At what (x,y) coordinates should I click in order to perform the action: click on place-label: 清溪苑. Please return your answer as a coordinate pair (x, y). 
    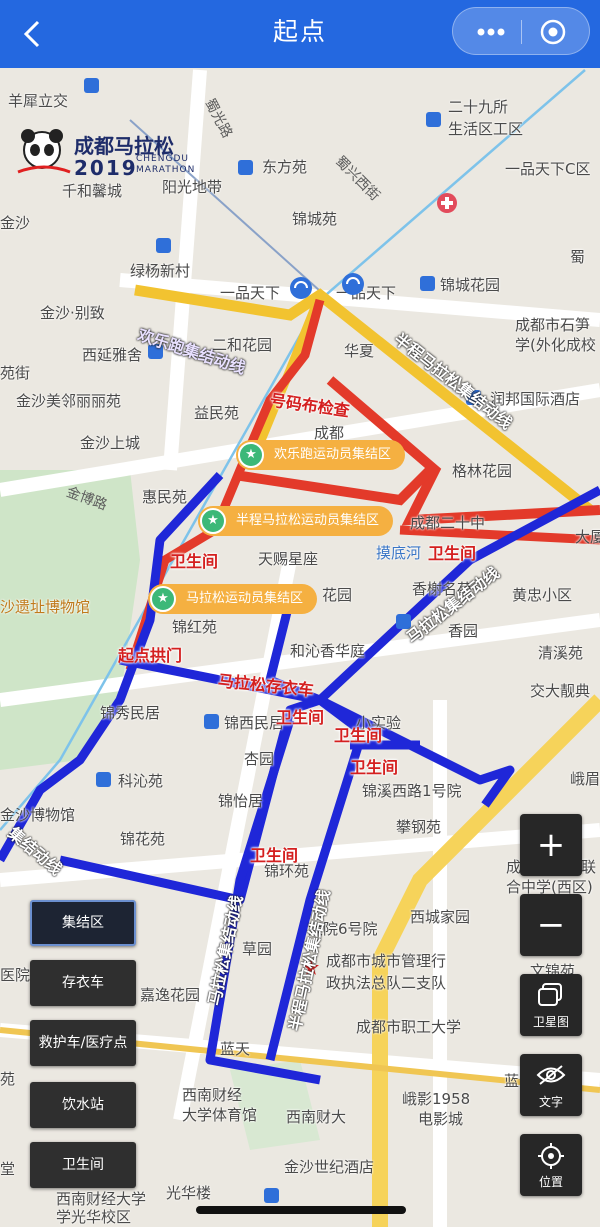
    Looking at the image, I should click on (561, 653).